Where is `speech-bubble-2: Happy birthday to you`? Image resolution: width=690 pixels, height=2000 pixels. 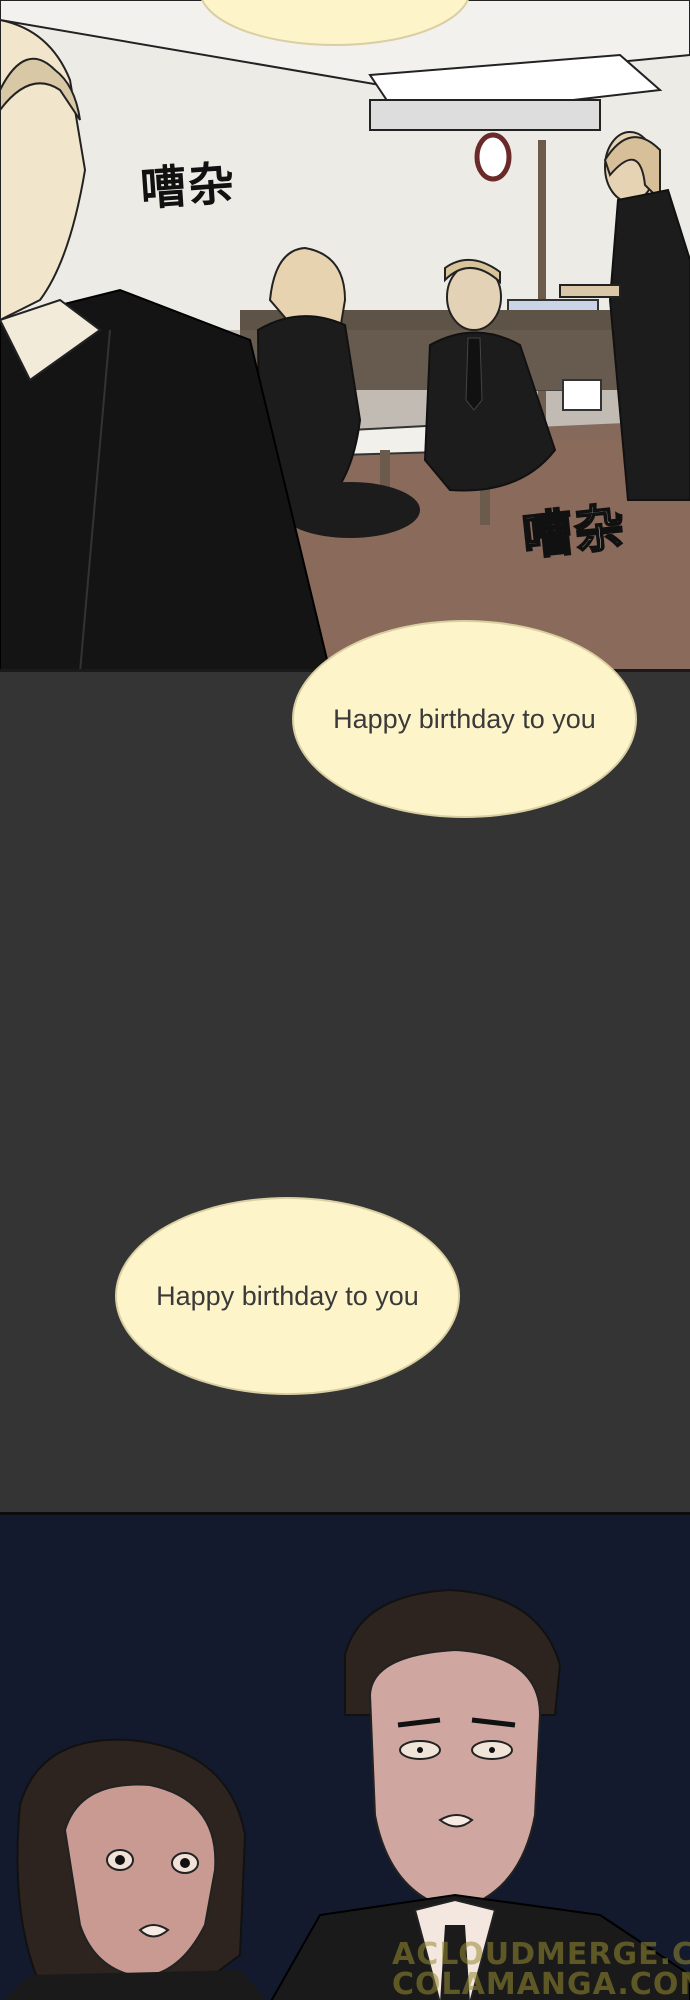 speech-bubble-2: Happy birthday to you is located at coordinates (287, 1296).